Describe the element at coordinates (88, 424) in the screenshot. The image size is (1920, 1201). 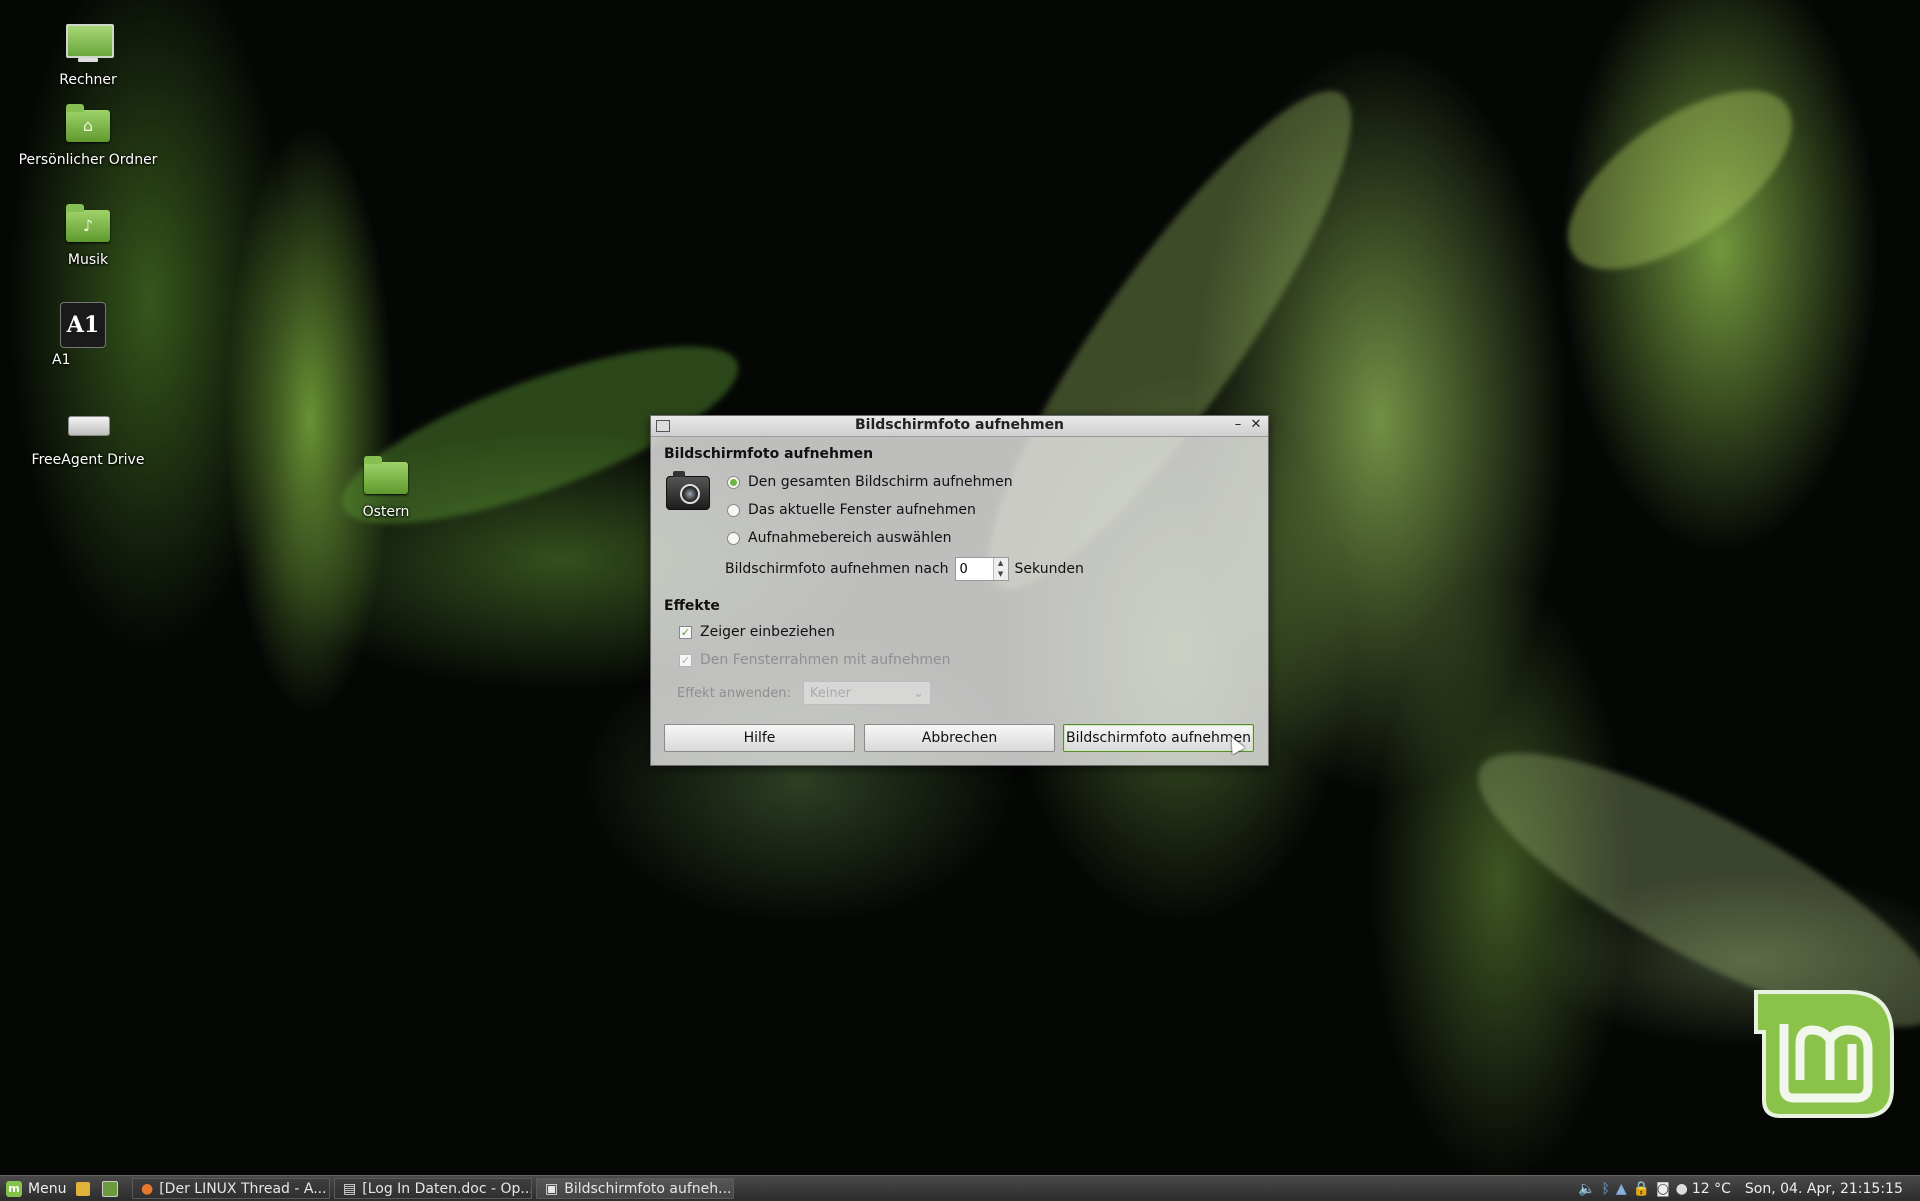
I see `drive-icon` at that location.